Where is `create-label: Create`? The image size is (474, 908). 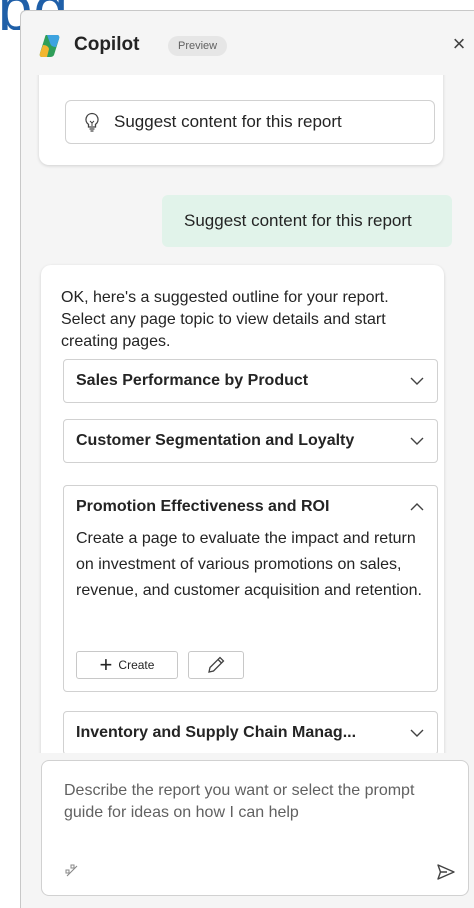 create-label: Create is located at coordinates (136, 665).